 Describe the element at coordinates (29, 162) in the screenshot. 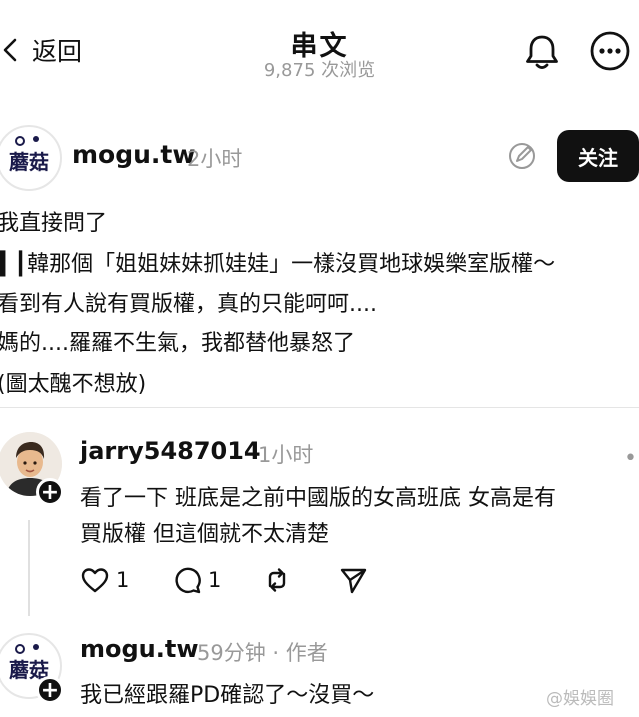

I see `svg-text: 蘑菇` at that location.